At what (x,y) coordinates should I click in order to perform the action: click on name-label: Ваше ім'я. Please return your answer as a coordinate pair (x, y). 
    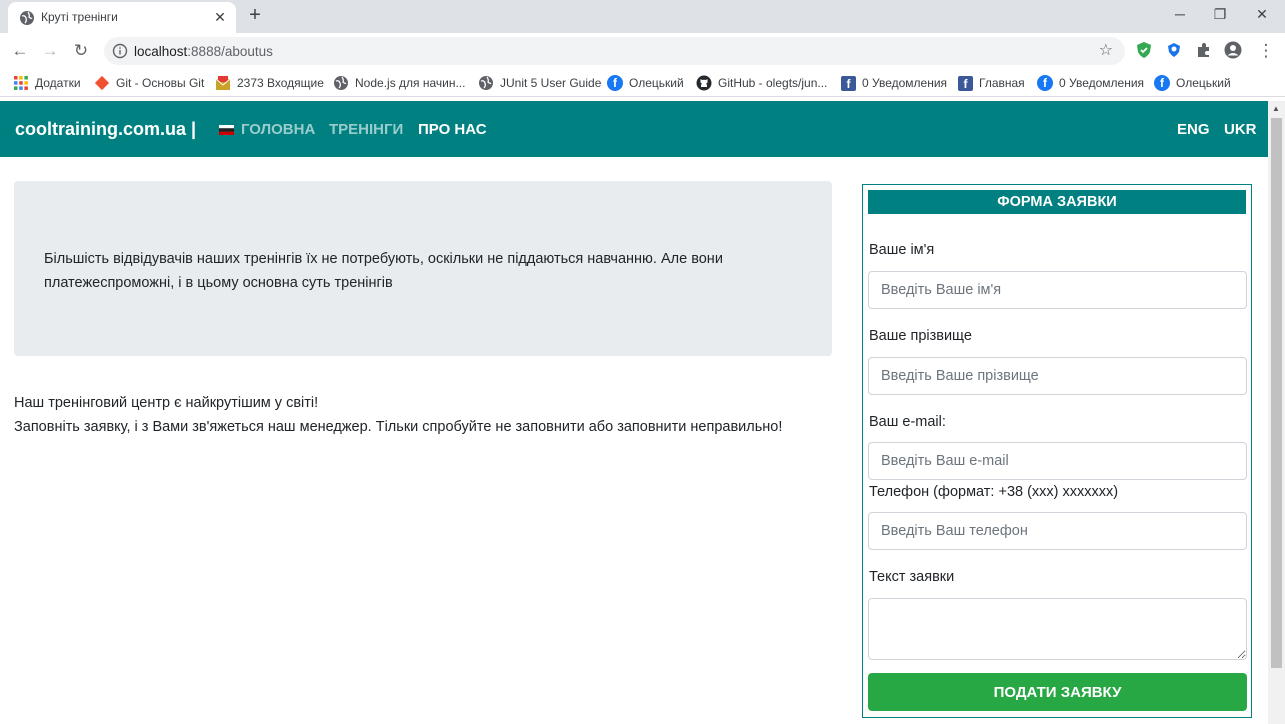
    Looking at the image, I should click on (902, 250).